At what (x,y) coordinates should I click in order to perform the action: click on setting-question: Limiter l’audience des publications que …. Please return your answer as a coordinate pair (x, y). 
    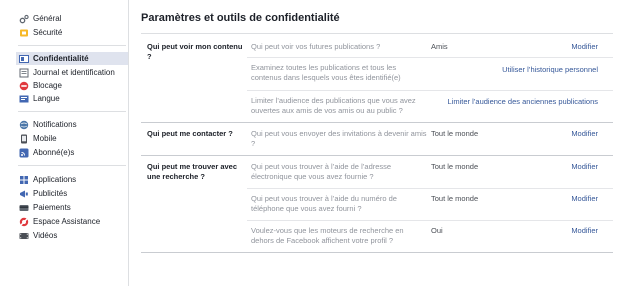
    Looking at the image, I should click on (333, 105).